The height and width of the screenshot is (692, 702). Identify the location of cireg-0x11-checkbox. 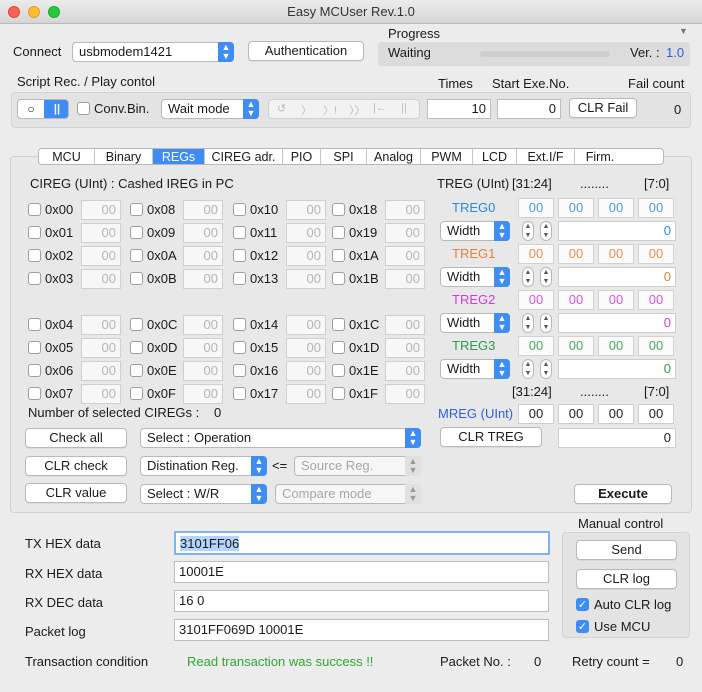
(239, 232).